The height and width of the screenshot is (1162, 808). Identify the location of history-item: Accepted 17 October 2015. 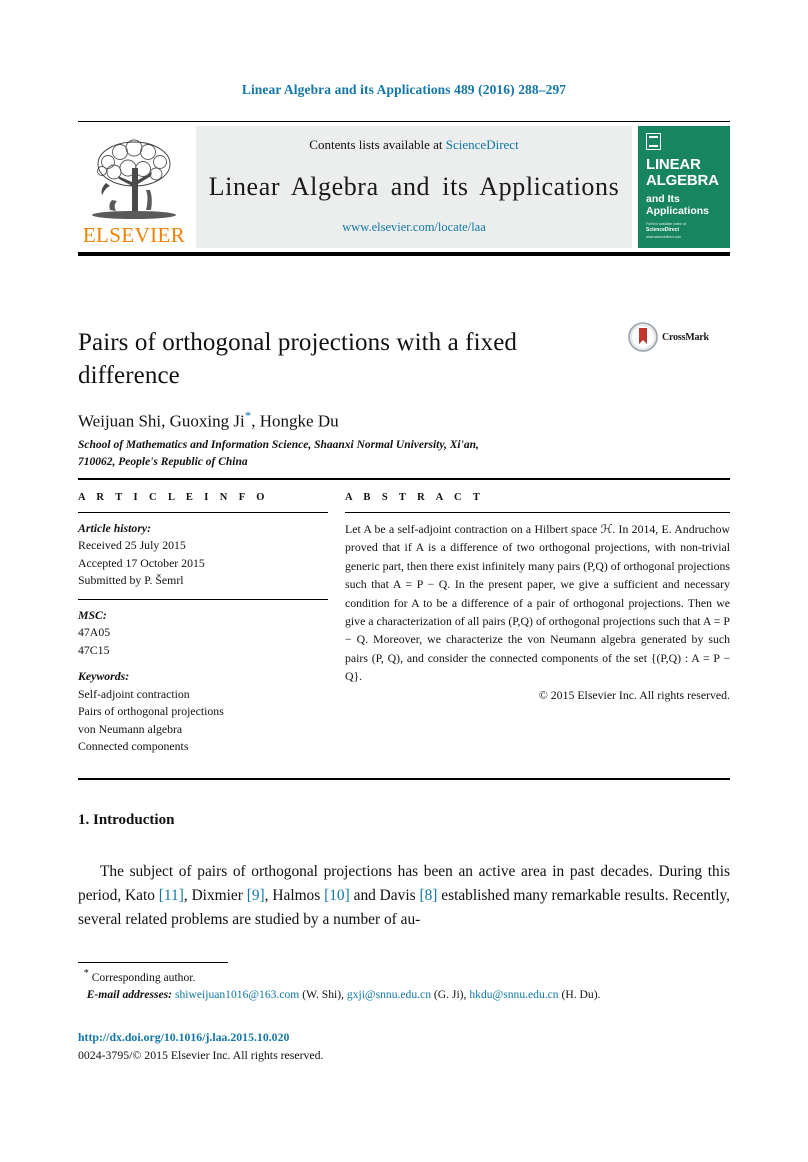
(141, 562).